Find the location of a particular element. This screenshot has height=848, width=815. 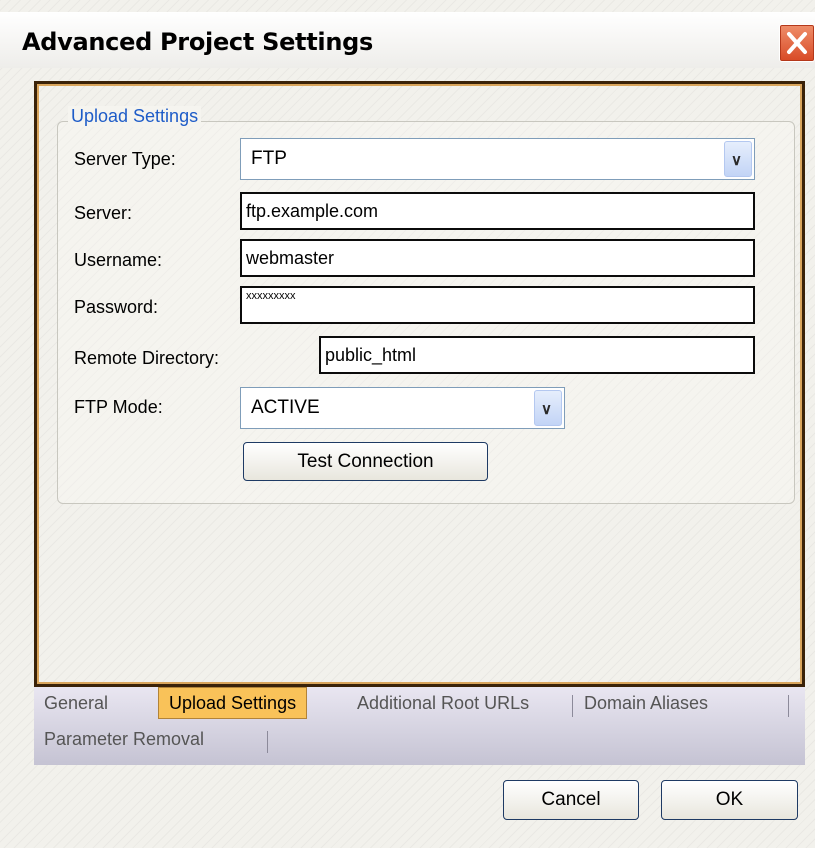

ftp-mode-value: ACTIVE is located at coordinates (285, 407).